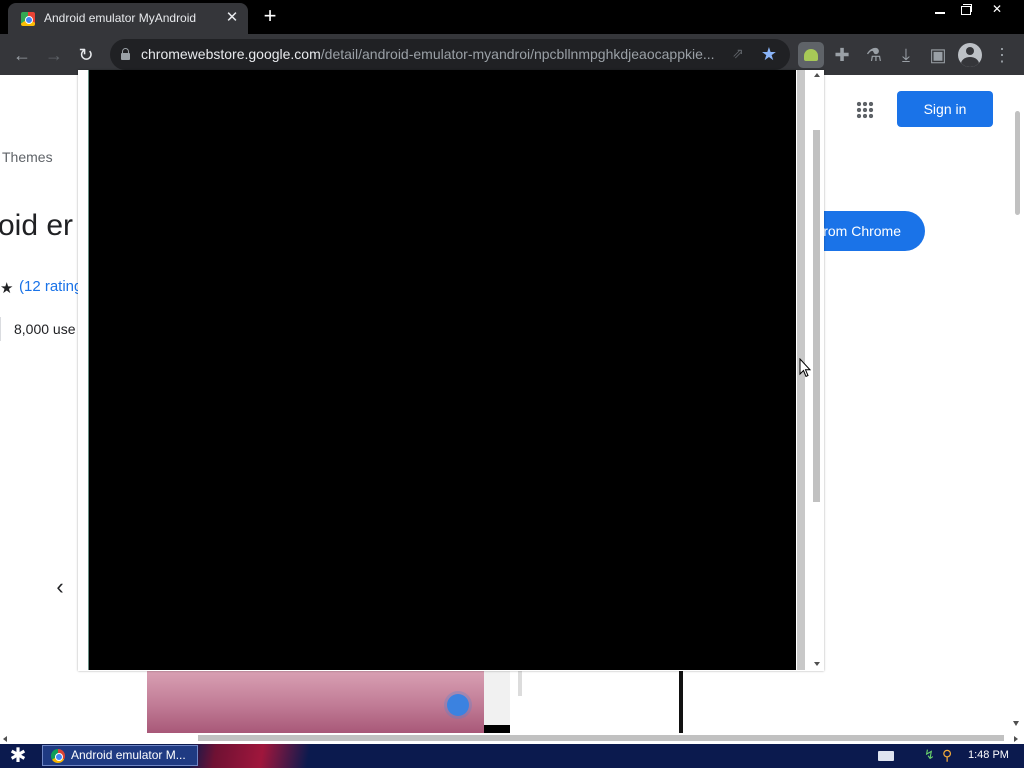 This screenshot has width=1024, height=768. I want to click on search-icon: ⚲, so click(950, 755).